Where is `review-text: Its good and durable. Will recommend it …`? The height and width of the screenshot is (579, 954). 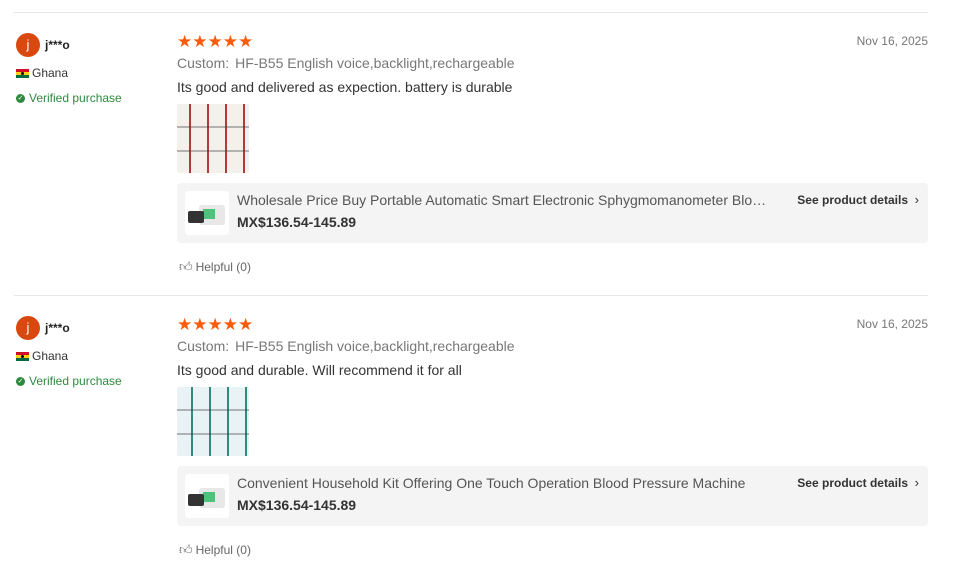 review-text: Its good and durable. Will recommend it … is located at coordinates (319, 370).